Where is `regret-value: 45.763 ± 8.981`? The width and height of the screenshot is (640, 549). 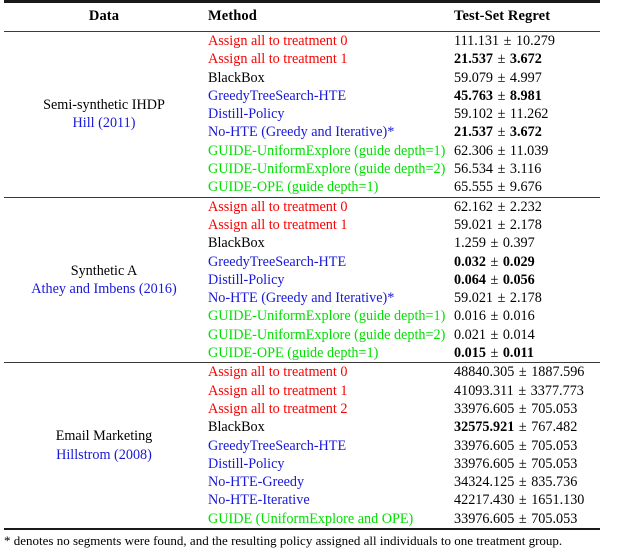 regret-value: 45.763 ± 8.981 is located at coordinates (525, 96).